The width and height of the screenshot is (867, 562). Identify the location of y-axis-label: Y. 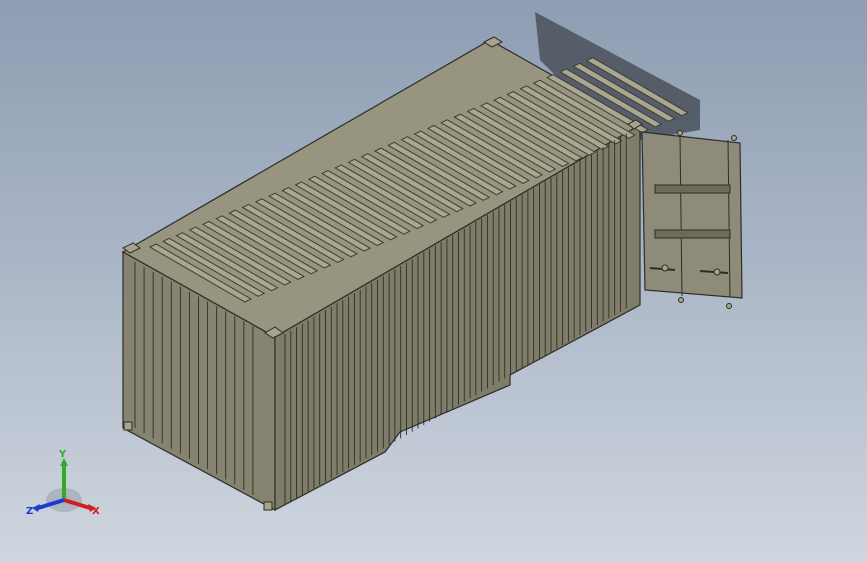
(62, 454).